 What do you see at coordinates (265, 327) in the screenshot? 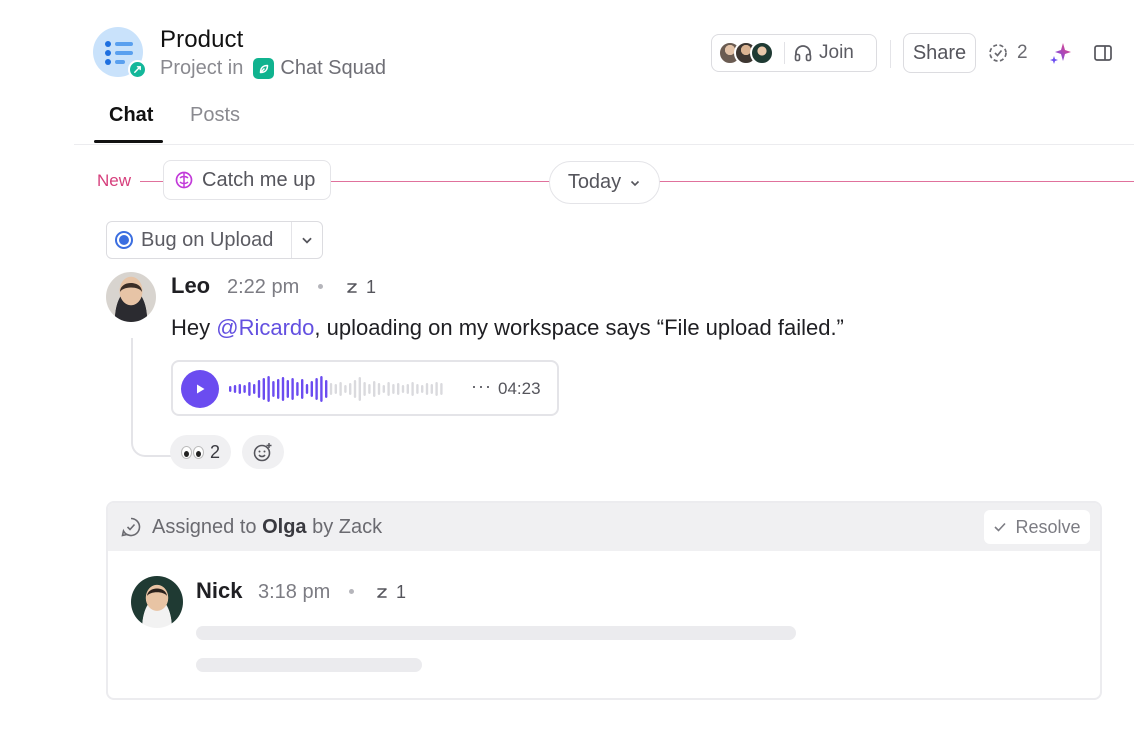
I see `user-mention: @Ricardo` at bounding box center [265, 327].